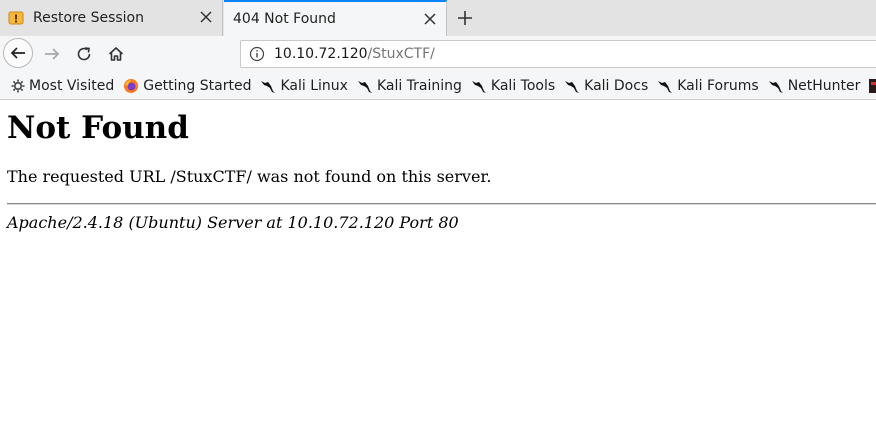 This screenshot has height=448, width=876. What do you see at coordinates (284, 19) in the screenshot?
I see `tab-title: 404 Not Found` at bounding box center [284, 19].